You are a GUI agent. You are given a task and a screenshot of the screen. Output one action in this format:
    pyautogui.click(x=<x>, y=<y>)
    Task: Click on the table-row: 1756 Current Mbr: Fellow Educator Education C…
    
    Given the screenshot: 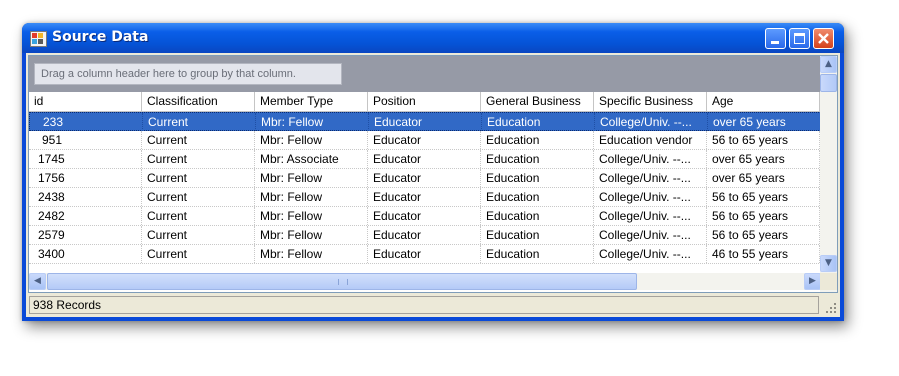 What is the action you would take?
    pyautogui.click(x=425, y=178)
    